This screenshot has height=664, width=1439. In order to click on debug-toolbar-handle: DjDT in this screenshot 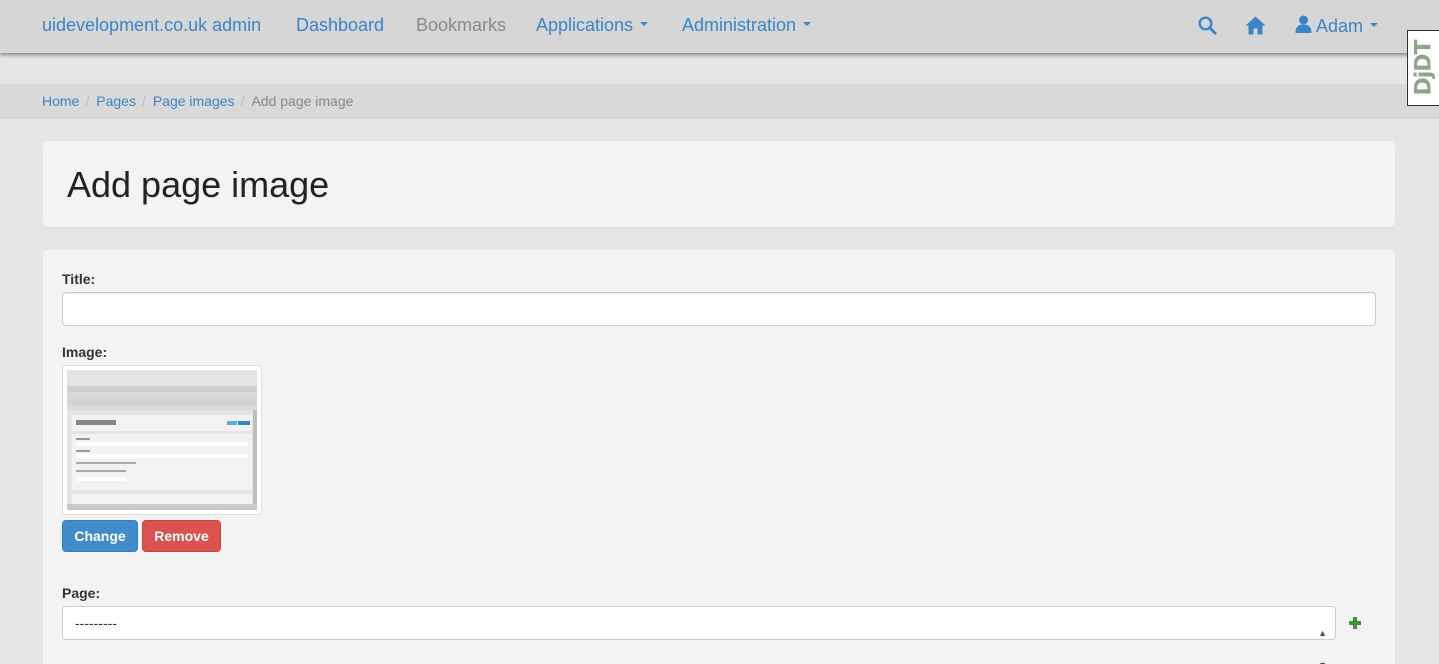, I will do `click(1423, 68)`.